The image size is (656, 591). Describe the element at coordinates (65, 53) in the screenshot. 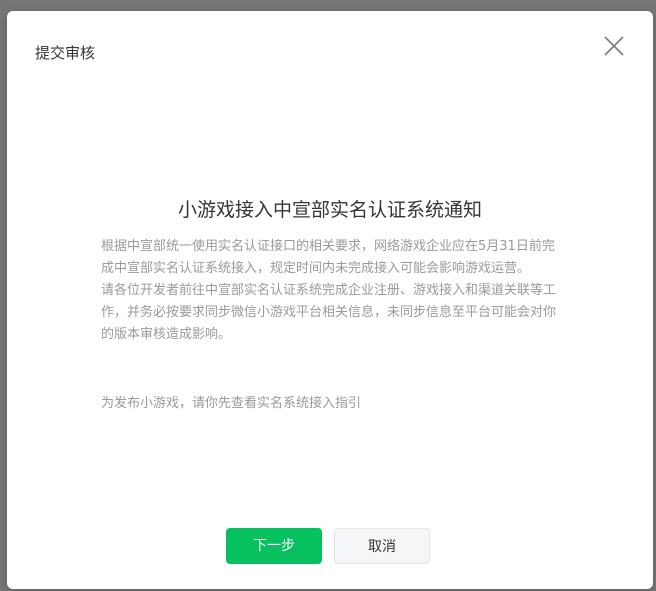

I see `dialog-title: 提交审核` at that location.